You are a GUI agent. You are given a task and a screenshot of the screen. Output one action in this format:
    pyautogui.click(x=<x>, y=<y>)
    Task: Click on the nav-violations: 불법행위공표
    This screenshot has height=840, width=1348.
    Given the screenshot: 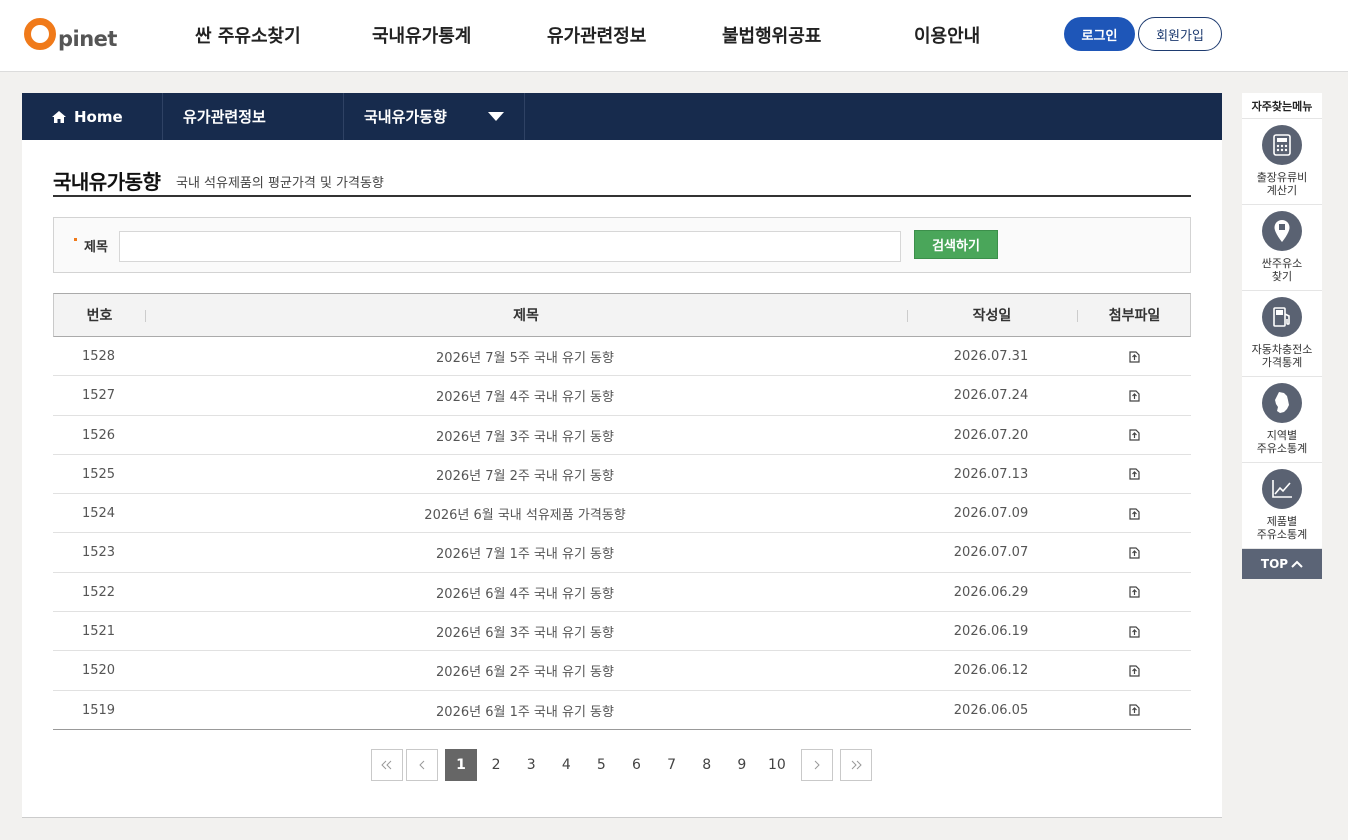 What is the action you would take?
    pyautogui.click(x=771, y=35)
    